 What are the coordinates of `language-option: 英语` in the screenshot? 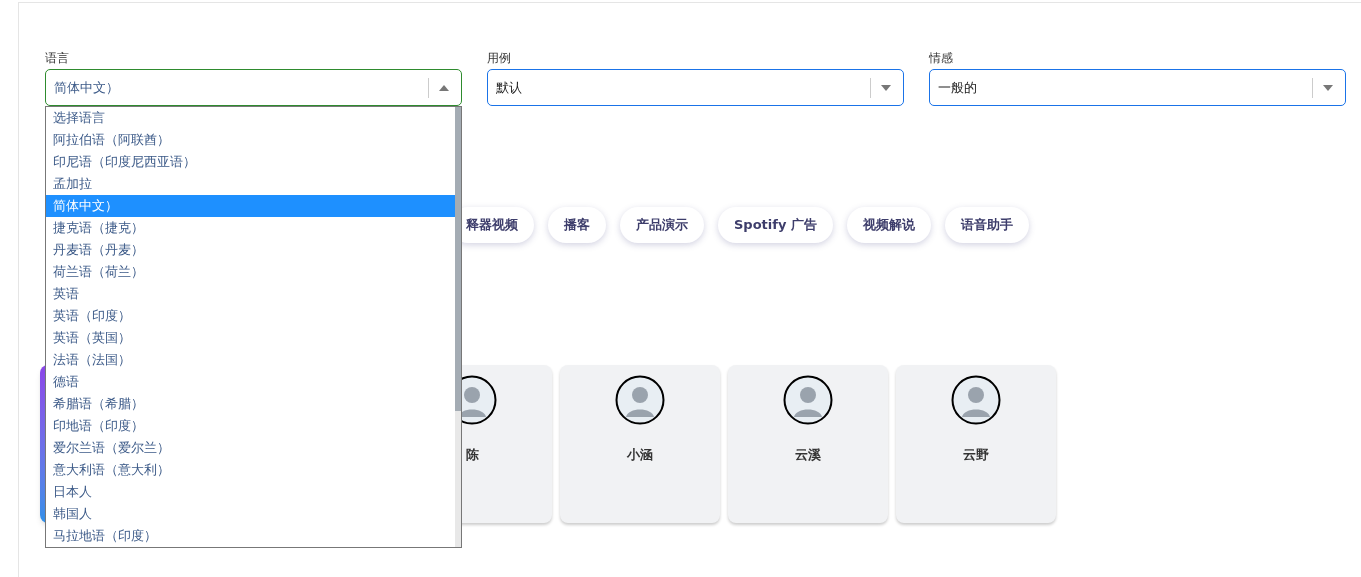 It's located at (250, 294).